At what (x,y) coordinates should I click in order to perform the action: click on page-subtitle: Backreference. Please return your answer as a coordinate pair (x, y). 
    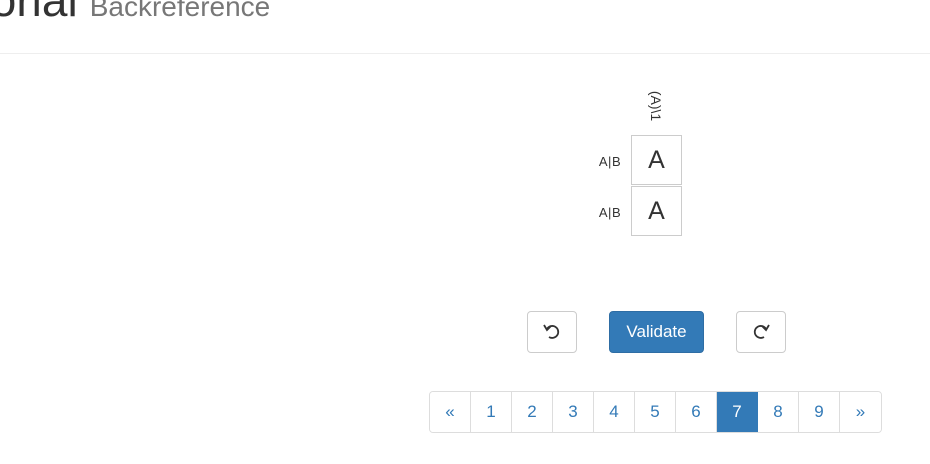
    Looking at the image, I should click on (180, 11).